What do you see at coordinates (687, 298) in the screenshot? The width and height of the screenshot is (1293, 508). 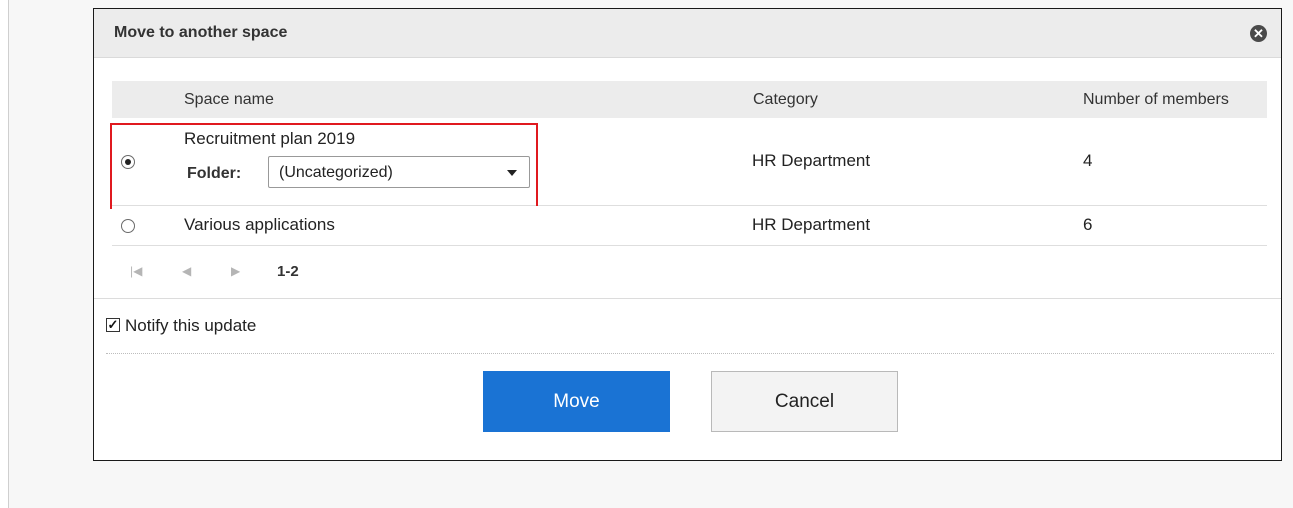 I see `divider` at bounding box center [687, 298].